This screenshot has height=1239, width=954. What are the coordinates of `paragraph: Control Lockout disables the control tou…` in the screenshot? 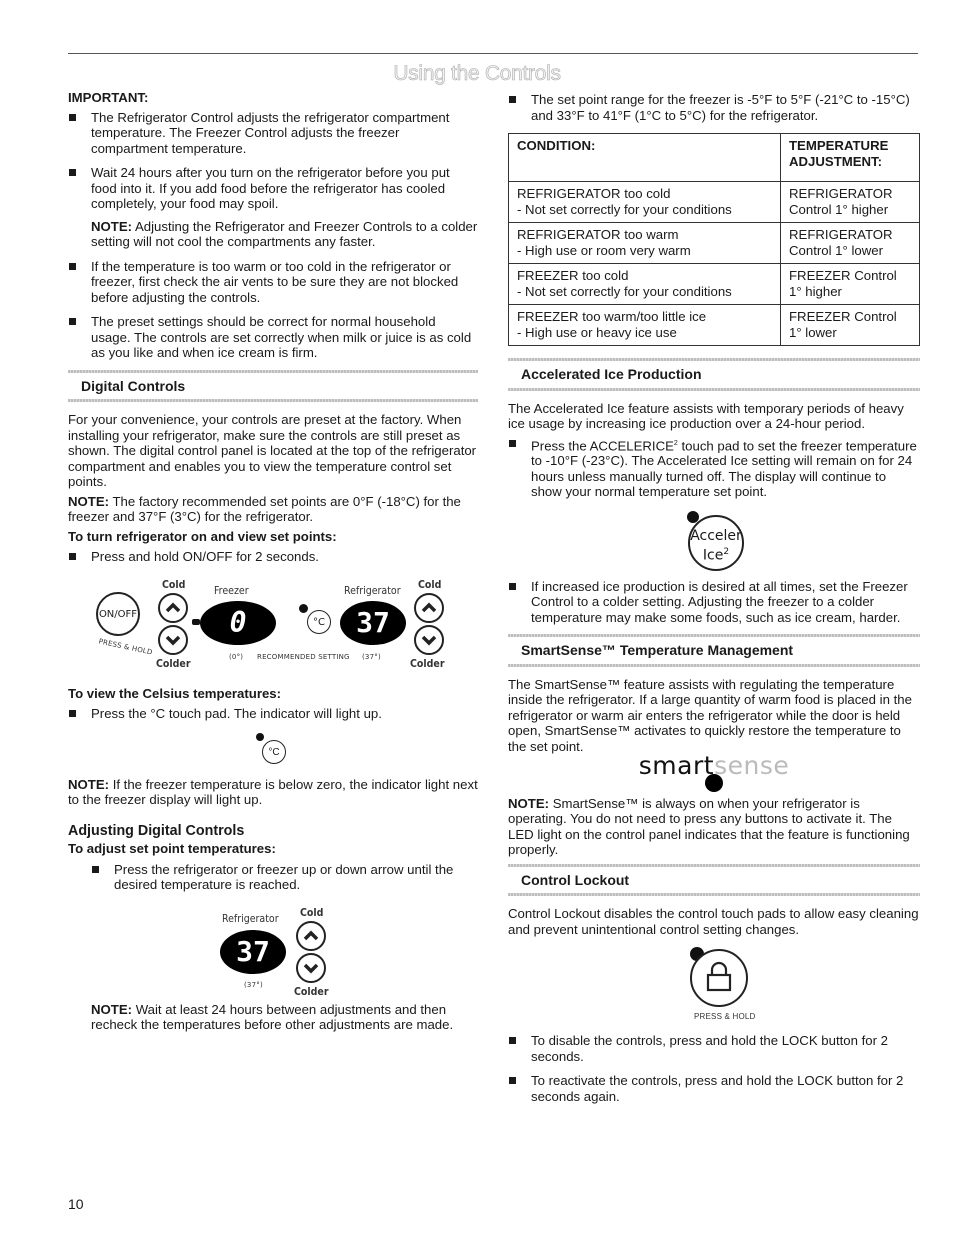 It's located at (713, 921).